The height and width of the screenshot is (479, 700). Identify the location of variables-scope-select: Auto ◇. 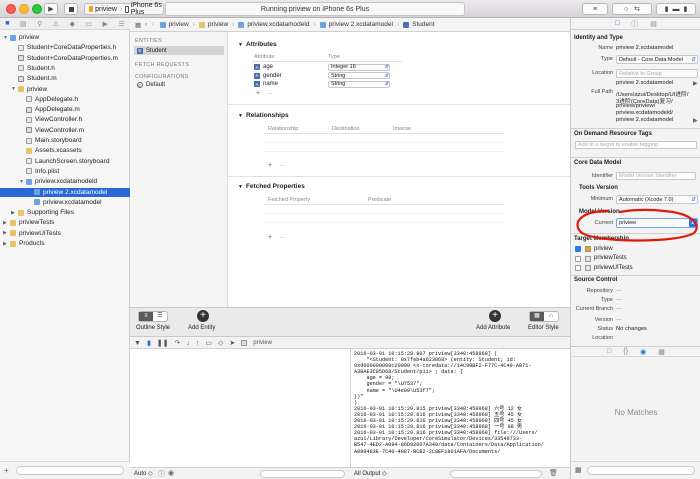
(143, 473).